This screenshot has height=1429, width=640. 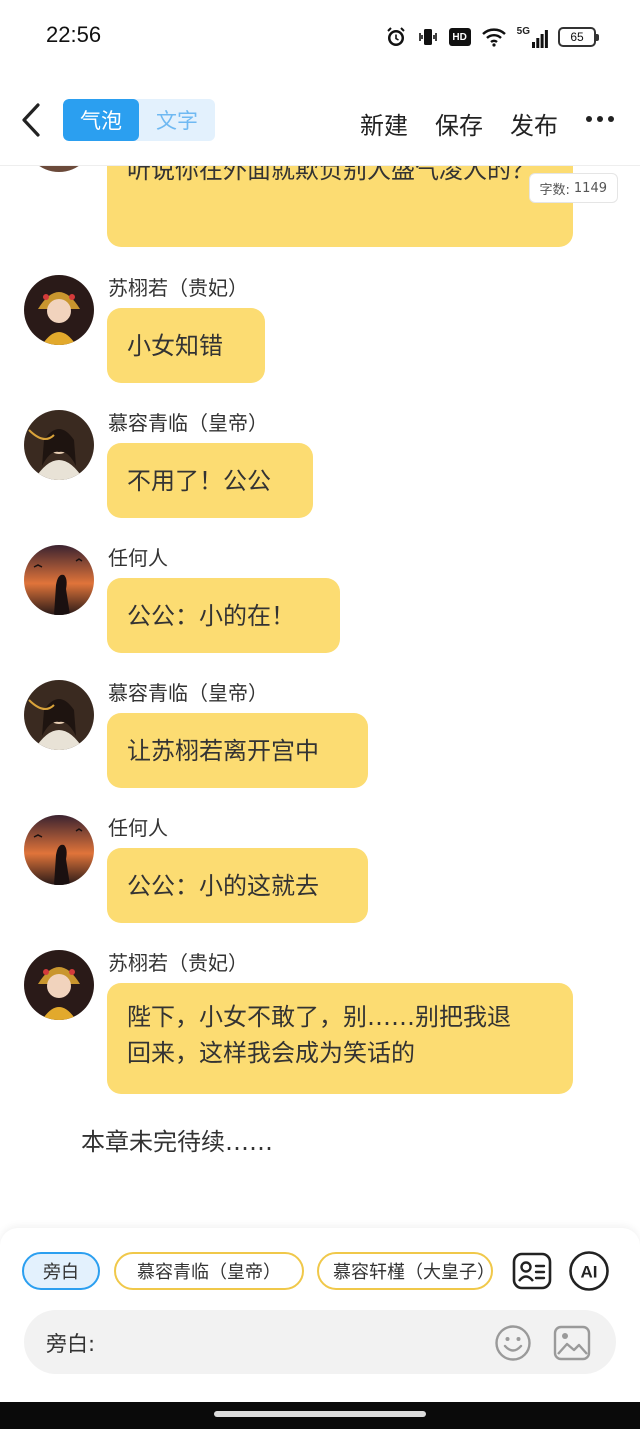 I want to click on new-button: 新建, so click(x=384, y=123).